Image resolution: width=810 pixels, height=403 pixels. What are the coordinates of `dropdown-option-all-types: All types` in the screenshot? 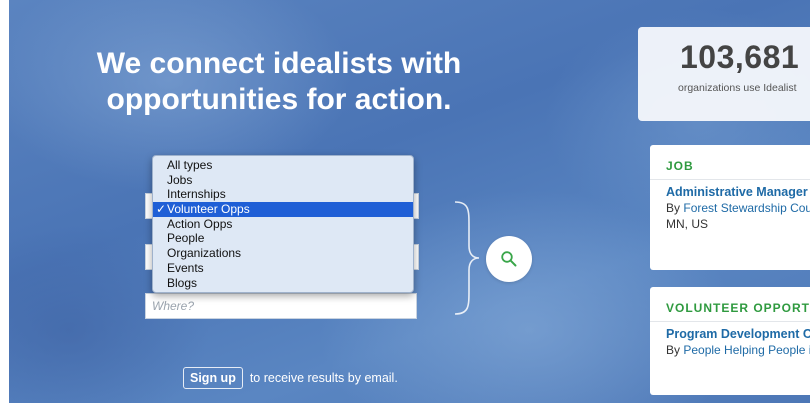 It's located at (283, 165).